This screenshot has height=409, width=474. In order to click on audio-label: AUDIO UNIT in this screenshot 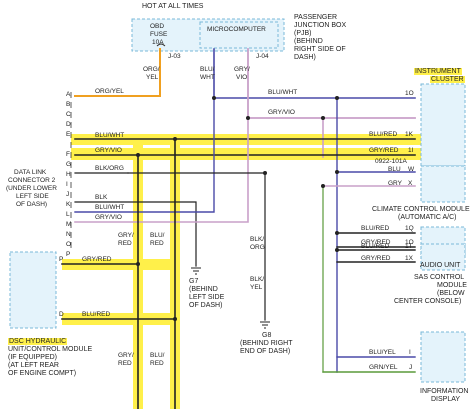, I will do `click(440, 265)`.